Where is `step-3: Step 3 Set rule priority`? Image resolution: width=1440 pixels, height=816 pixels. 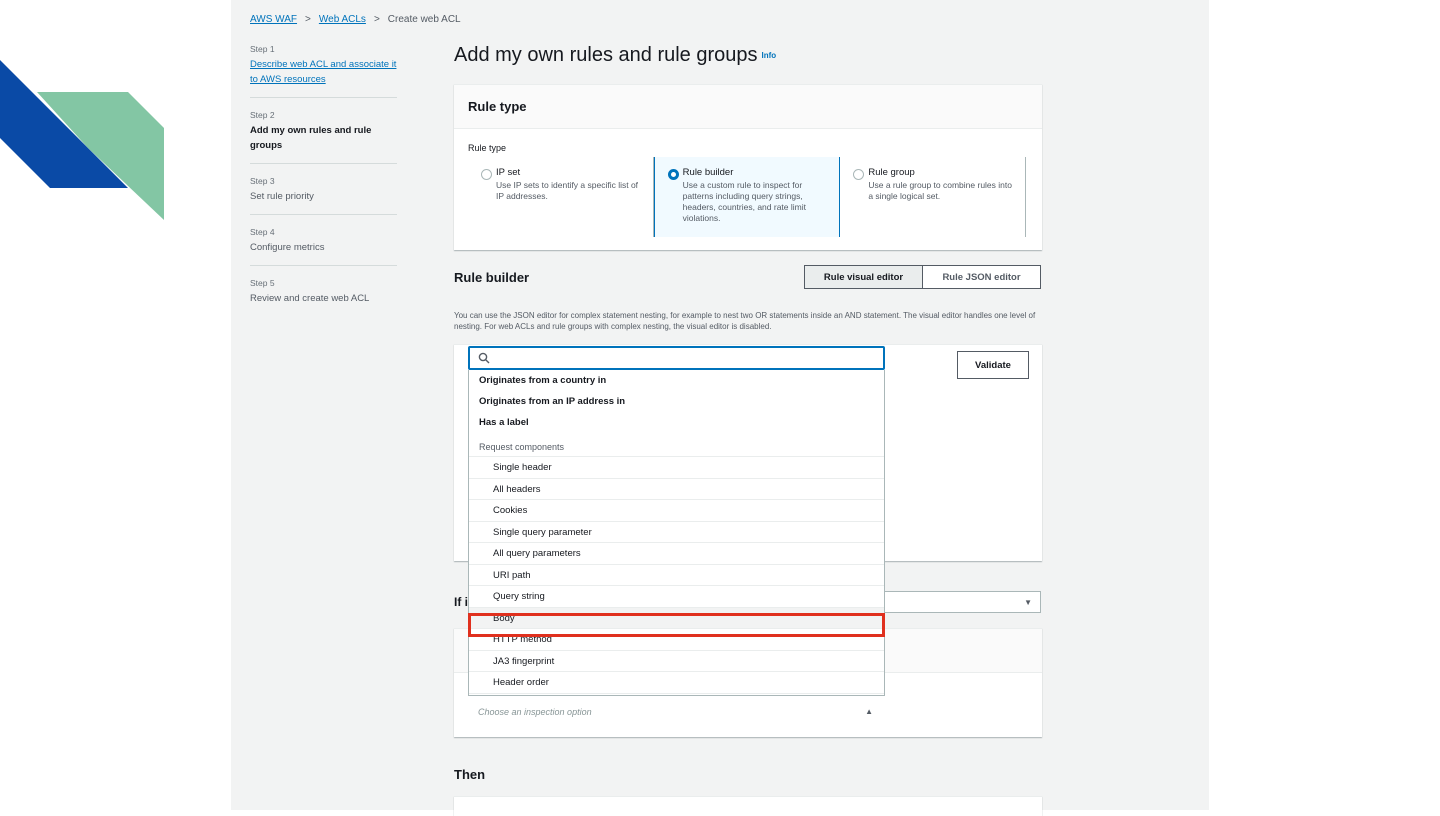 step-3: Step 3 Set rule priority is located at coordinates (323, 195).